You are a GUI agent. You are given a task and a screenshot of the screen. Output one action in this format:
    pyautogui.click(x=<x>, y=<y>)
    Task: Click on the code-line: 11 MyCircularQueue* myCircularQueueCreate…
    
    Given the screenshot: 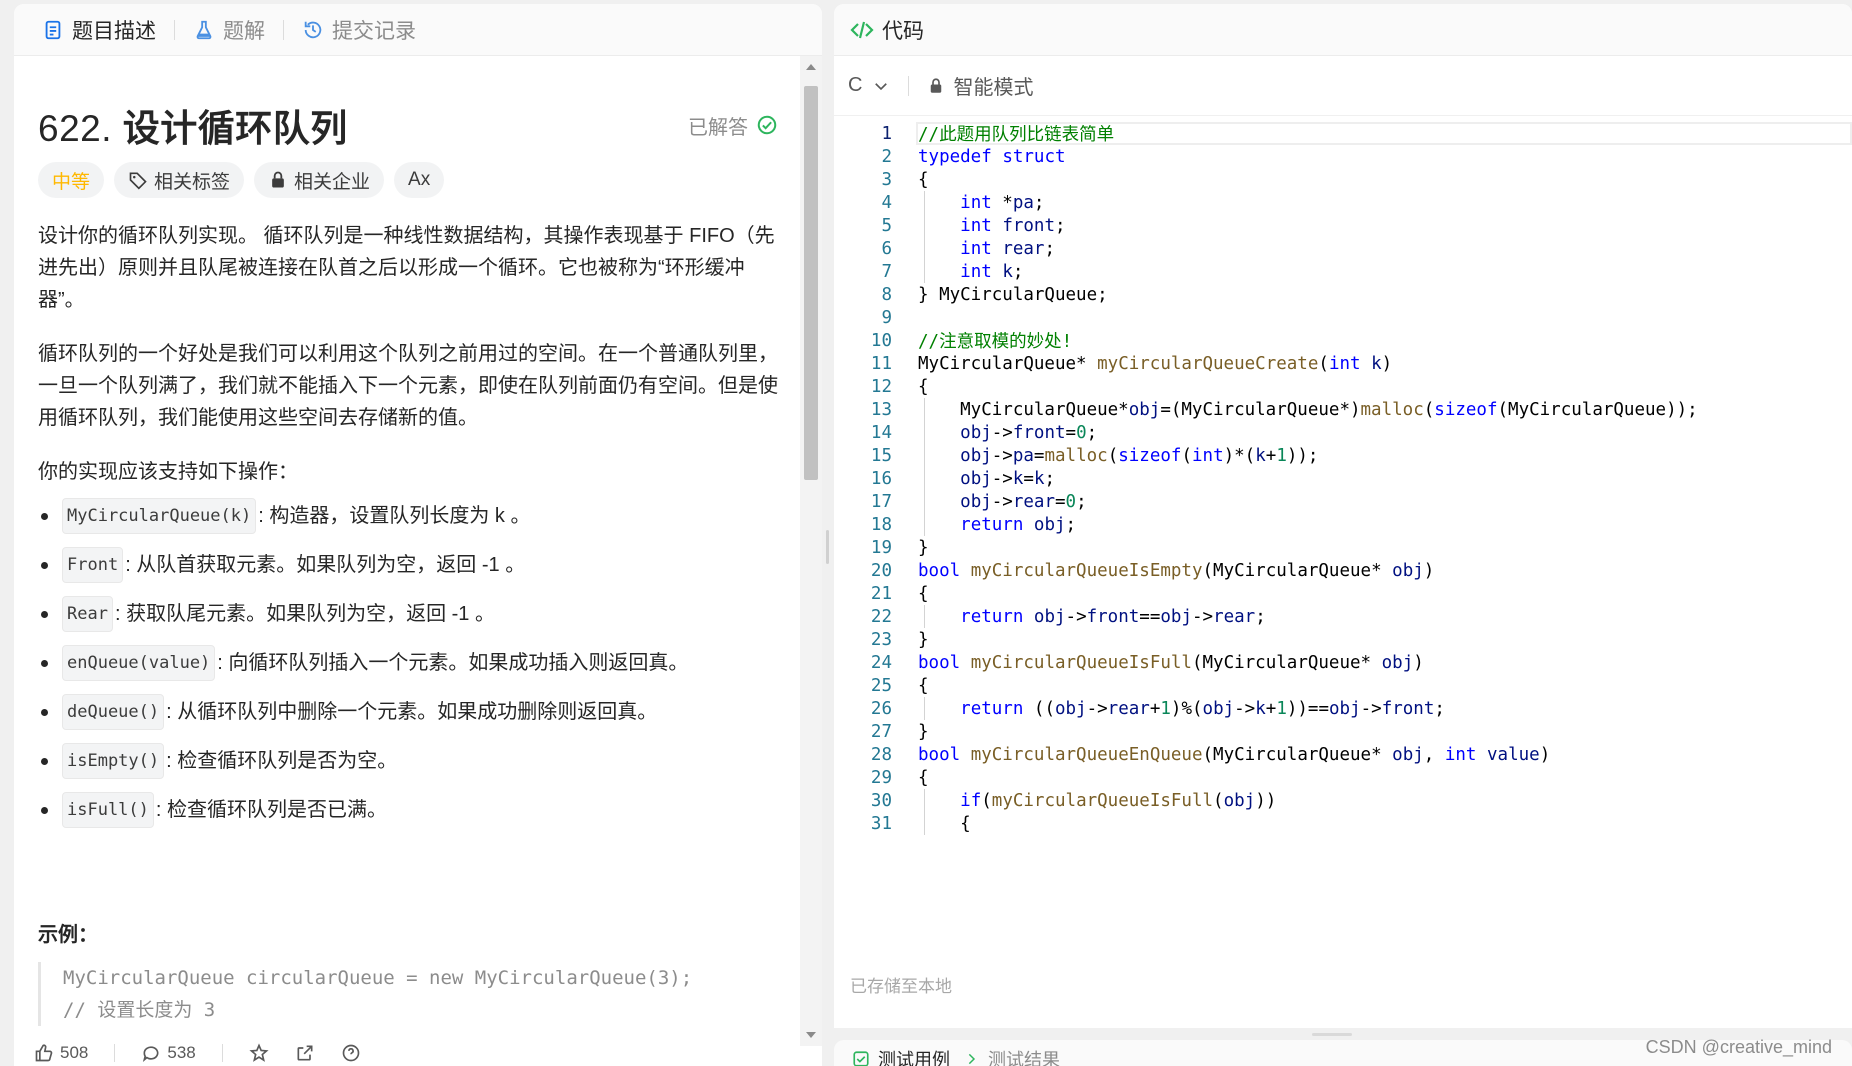 What is the action you would take?
    pyautogui.click(x=1343, y=363)
    